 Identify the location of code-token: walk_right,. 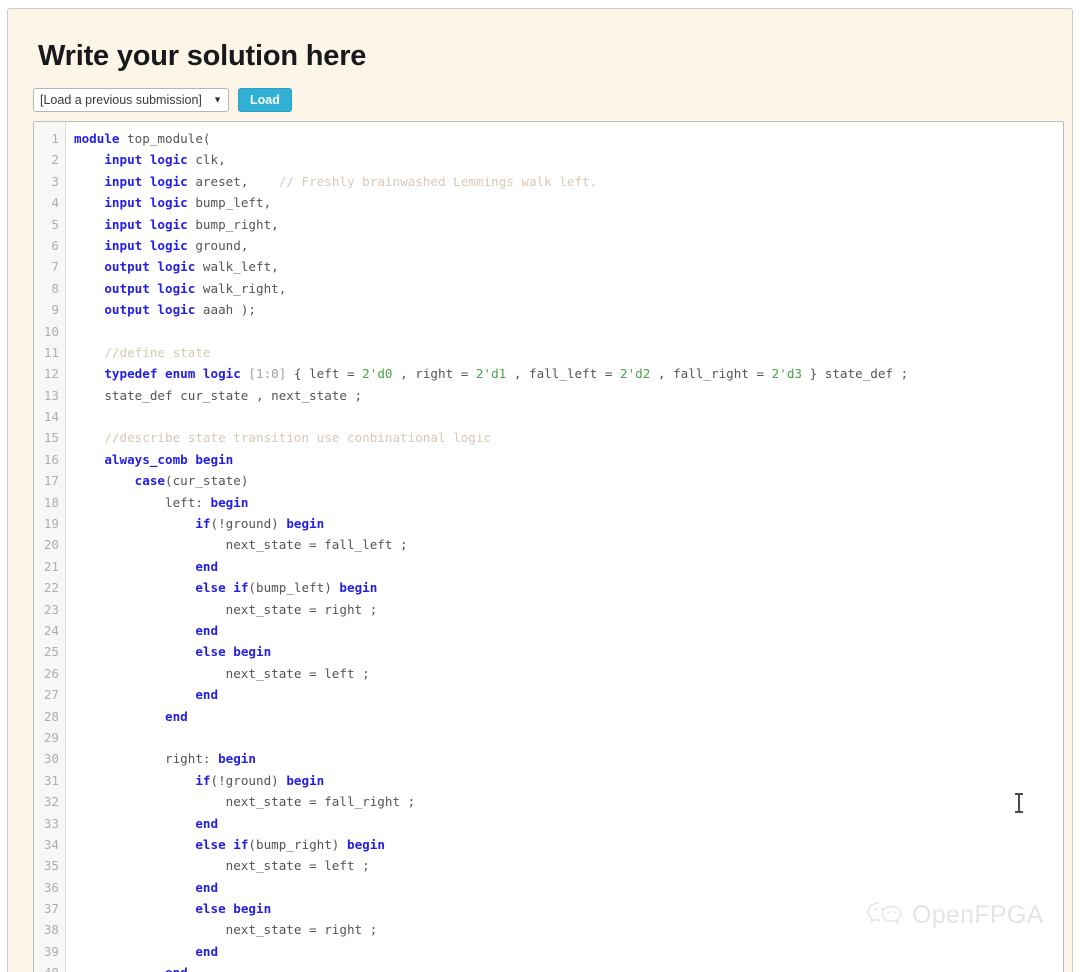
(241, 288).